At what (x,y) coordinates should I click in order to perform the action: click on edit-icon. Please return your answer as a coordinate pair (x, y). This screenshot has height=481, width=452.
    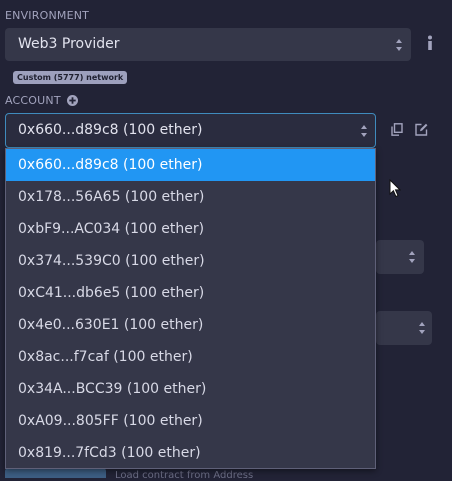
    Looking at the image, I should click on (421, 129).